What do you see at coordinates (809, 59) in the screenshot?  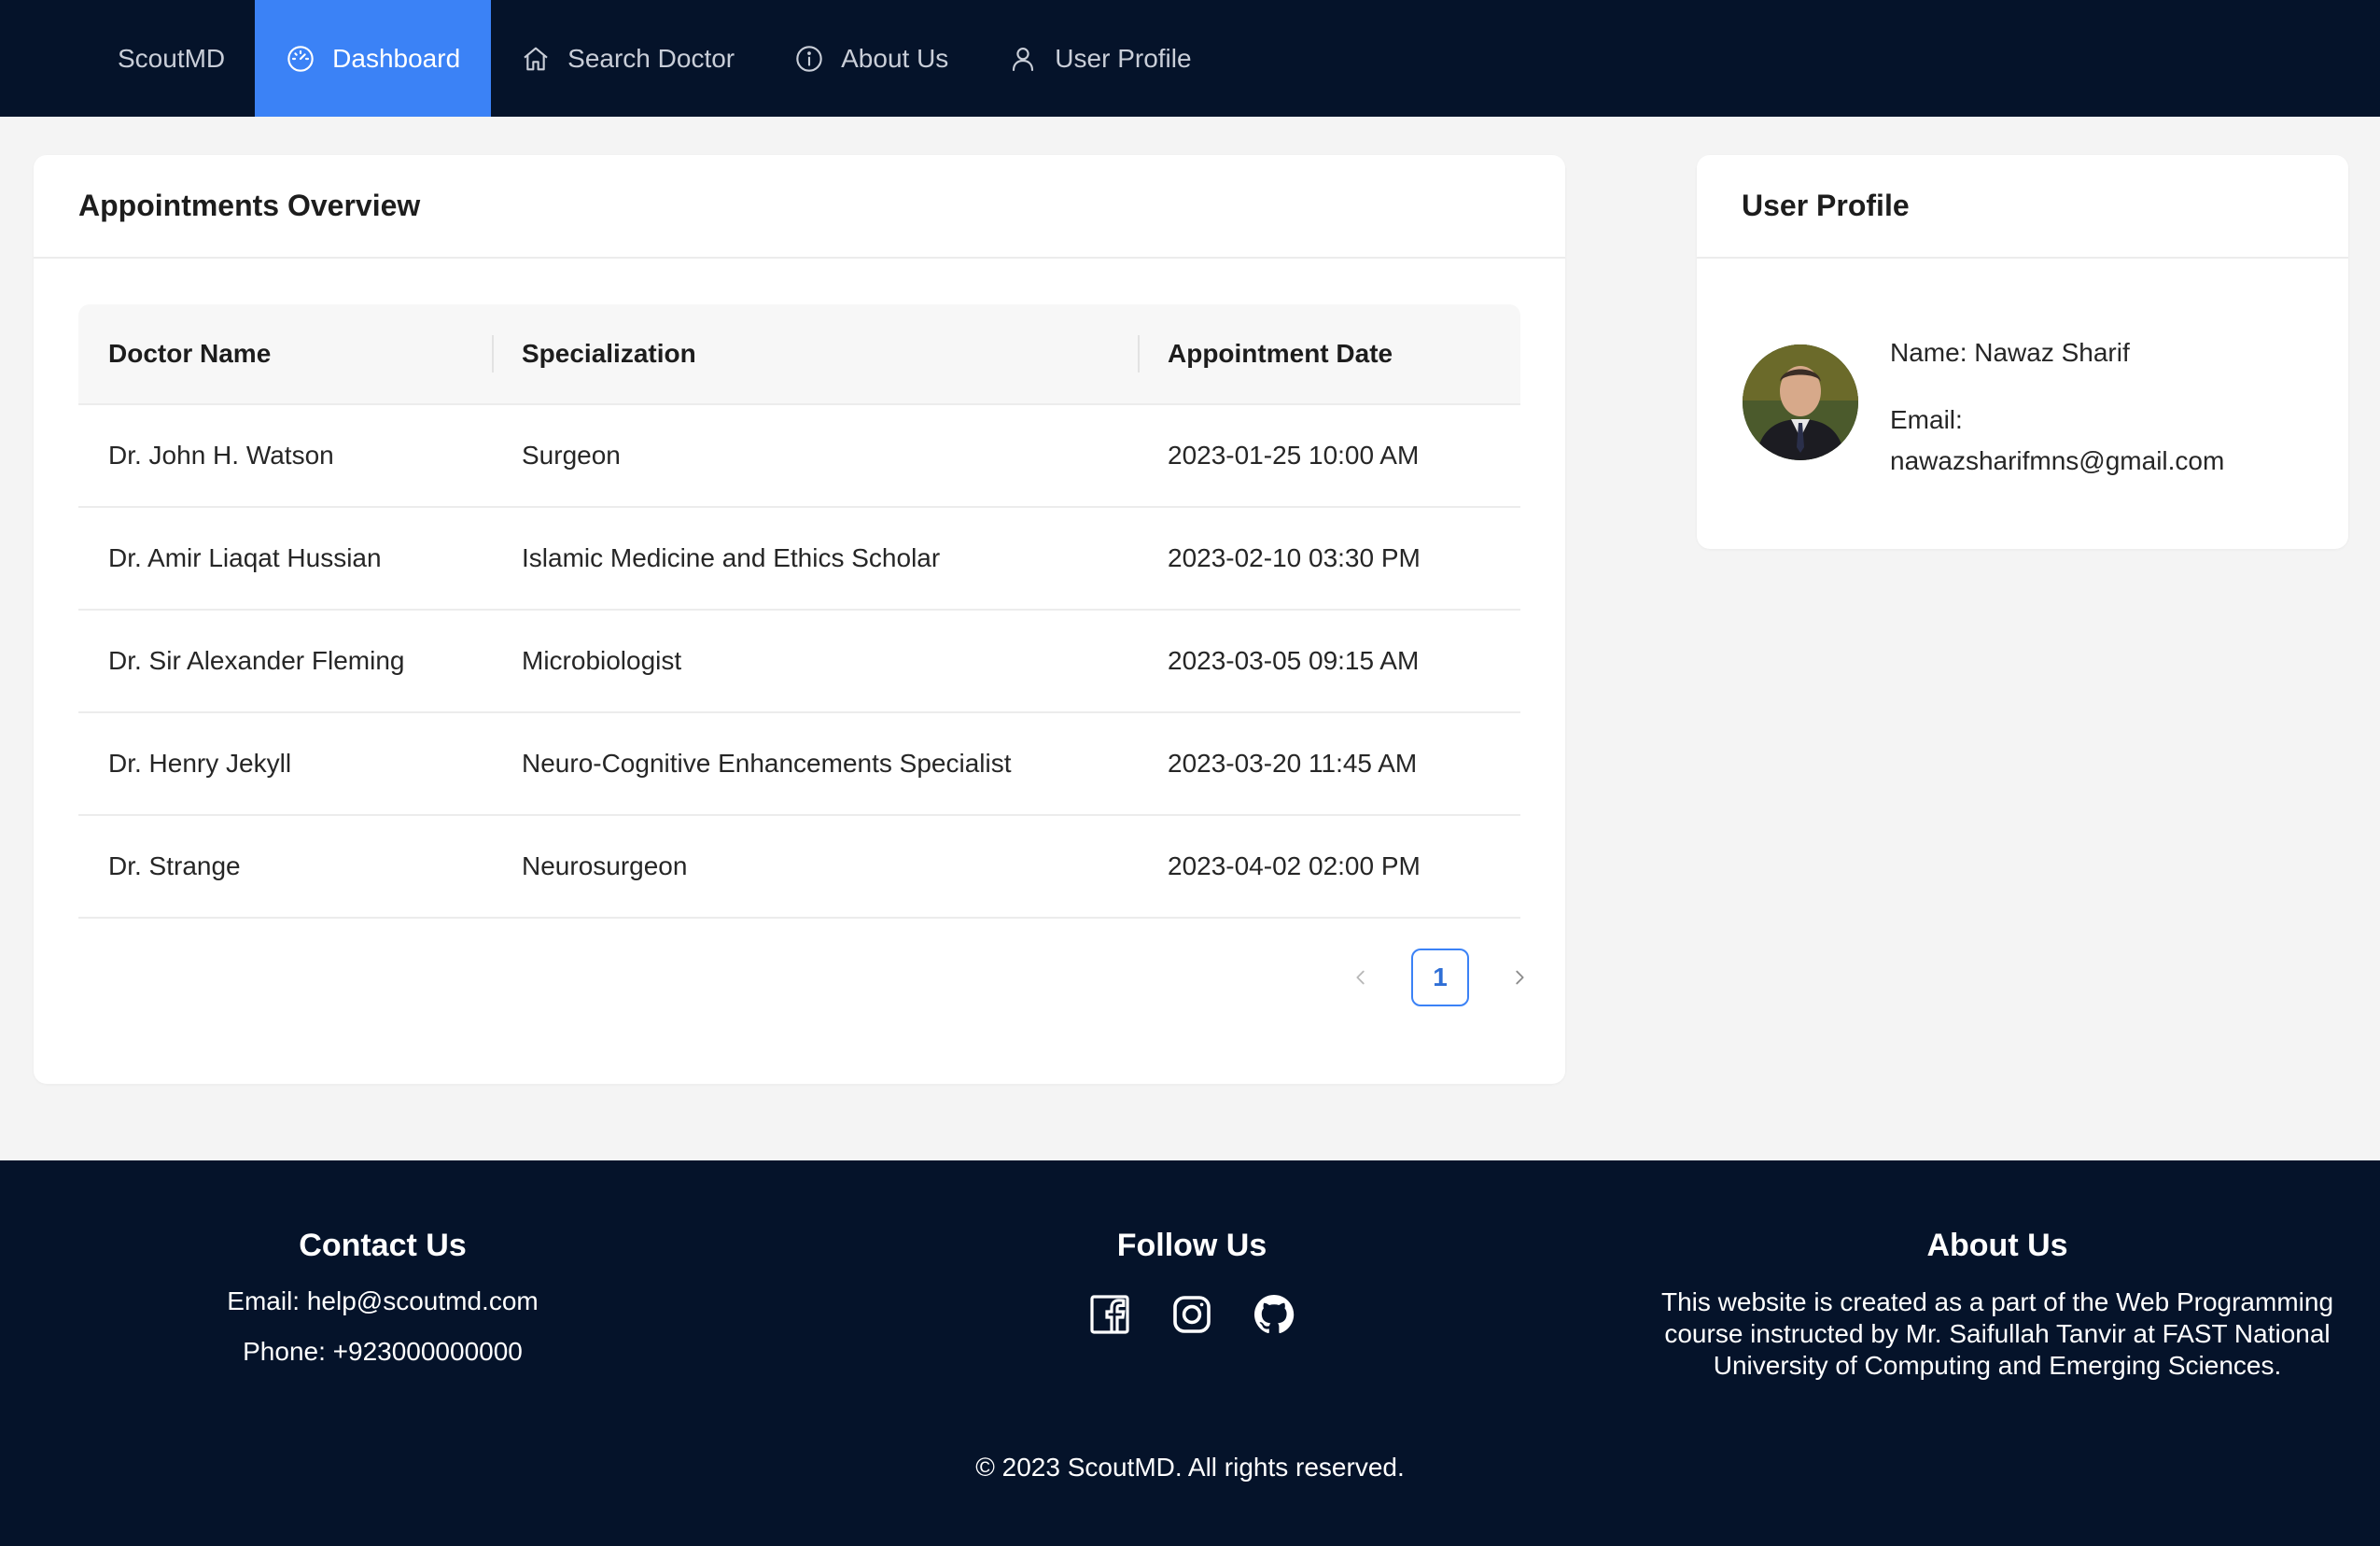 I see `info-icon` at bounding box center [809, 59].